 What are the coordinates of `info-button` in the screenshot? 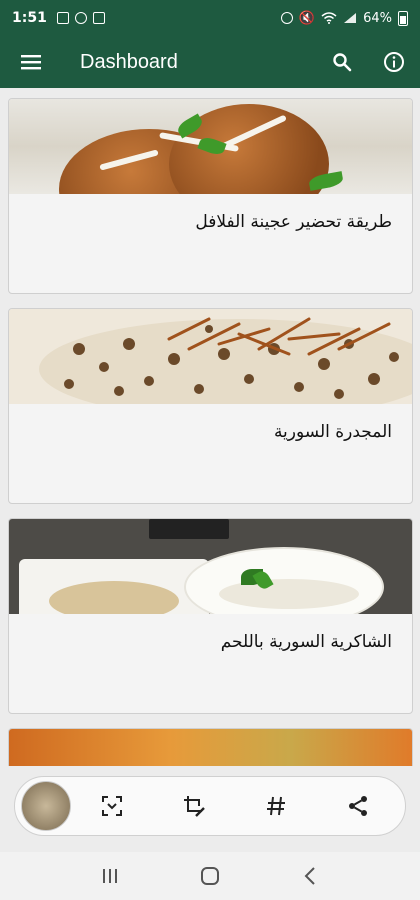 It's located at (394, 62).